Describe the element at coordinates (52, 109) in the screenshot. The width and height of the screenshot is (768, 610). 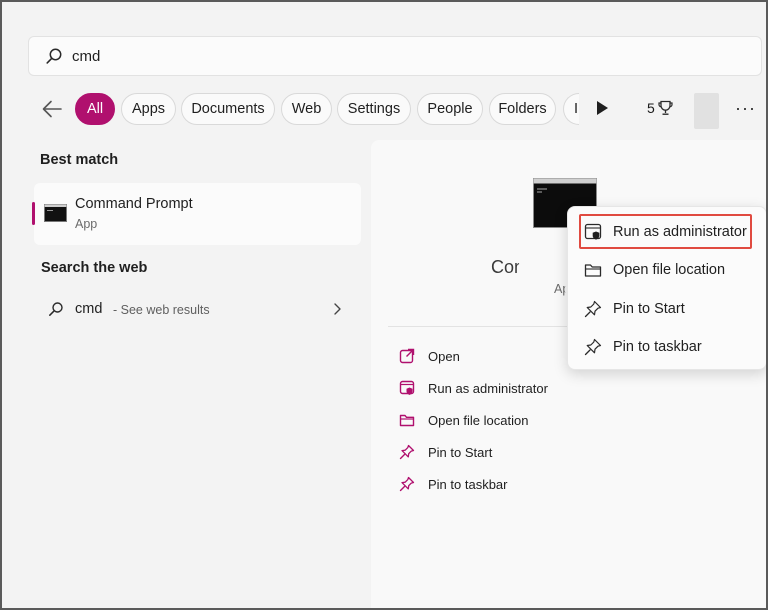
I see `back-arrow-icon` at that location.